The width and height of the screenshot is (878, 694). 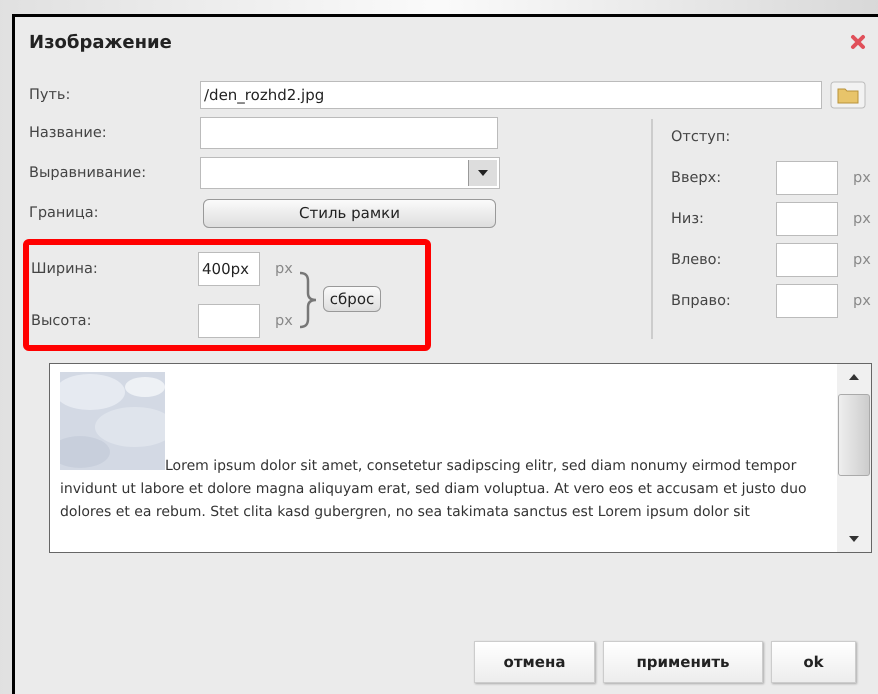 What do you see at coordinates (100, 42) in the screenshot?
I see `dialog-title: Изображение` at bounding box center [100, 42].